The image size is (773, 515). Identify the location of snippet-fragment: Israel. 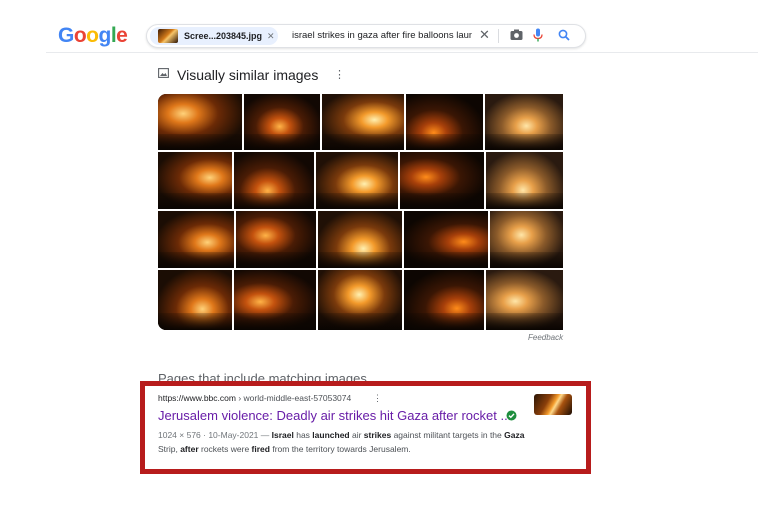
(282, 435).